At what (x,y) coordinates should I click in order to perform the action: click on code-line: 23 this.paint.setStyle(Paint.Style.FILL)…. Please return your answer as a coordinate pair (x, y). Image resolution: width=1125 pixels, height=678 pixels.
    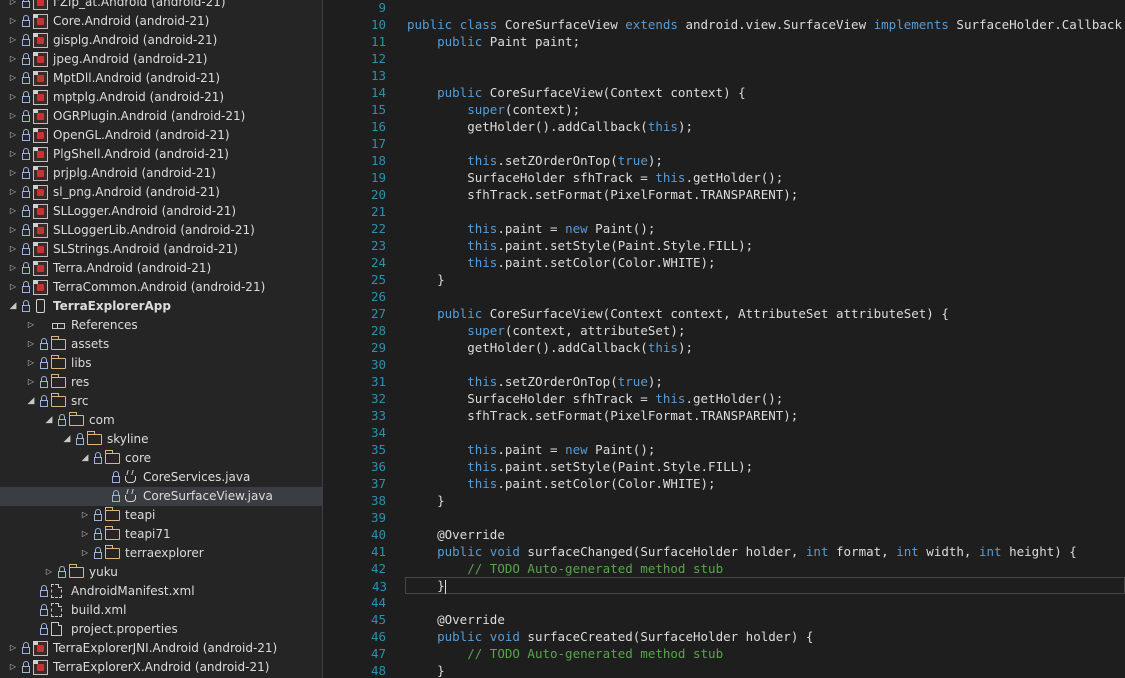
    Looking at the image, I should click on (736, 245).